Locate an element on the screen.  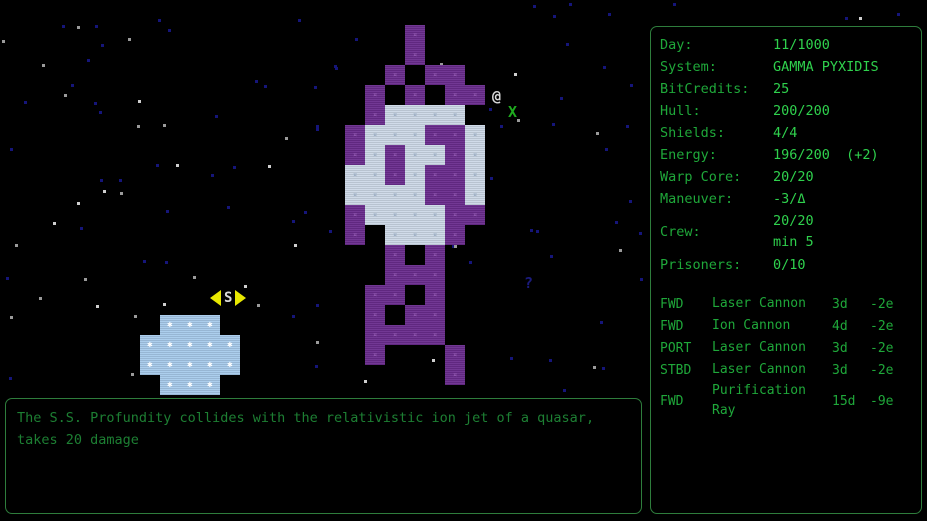
weapon-row: FWD Purification Ray 15d -9e is located at coordinates (789, 401).